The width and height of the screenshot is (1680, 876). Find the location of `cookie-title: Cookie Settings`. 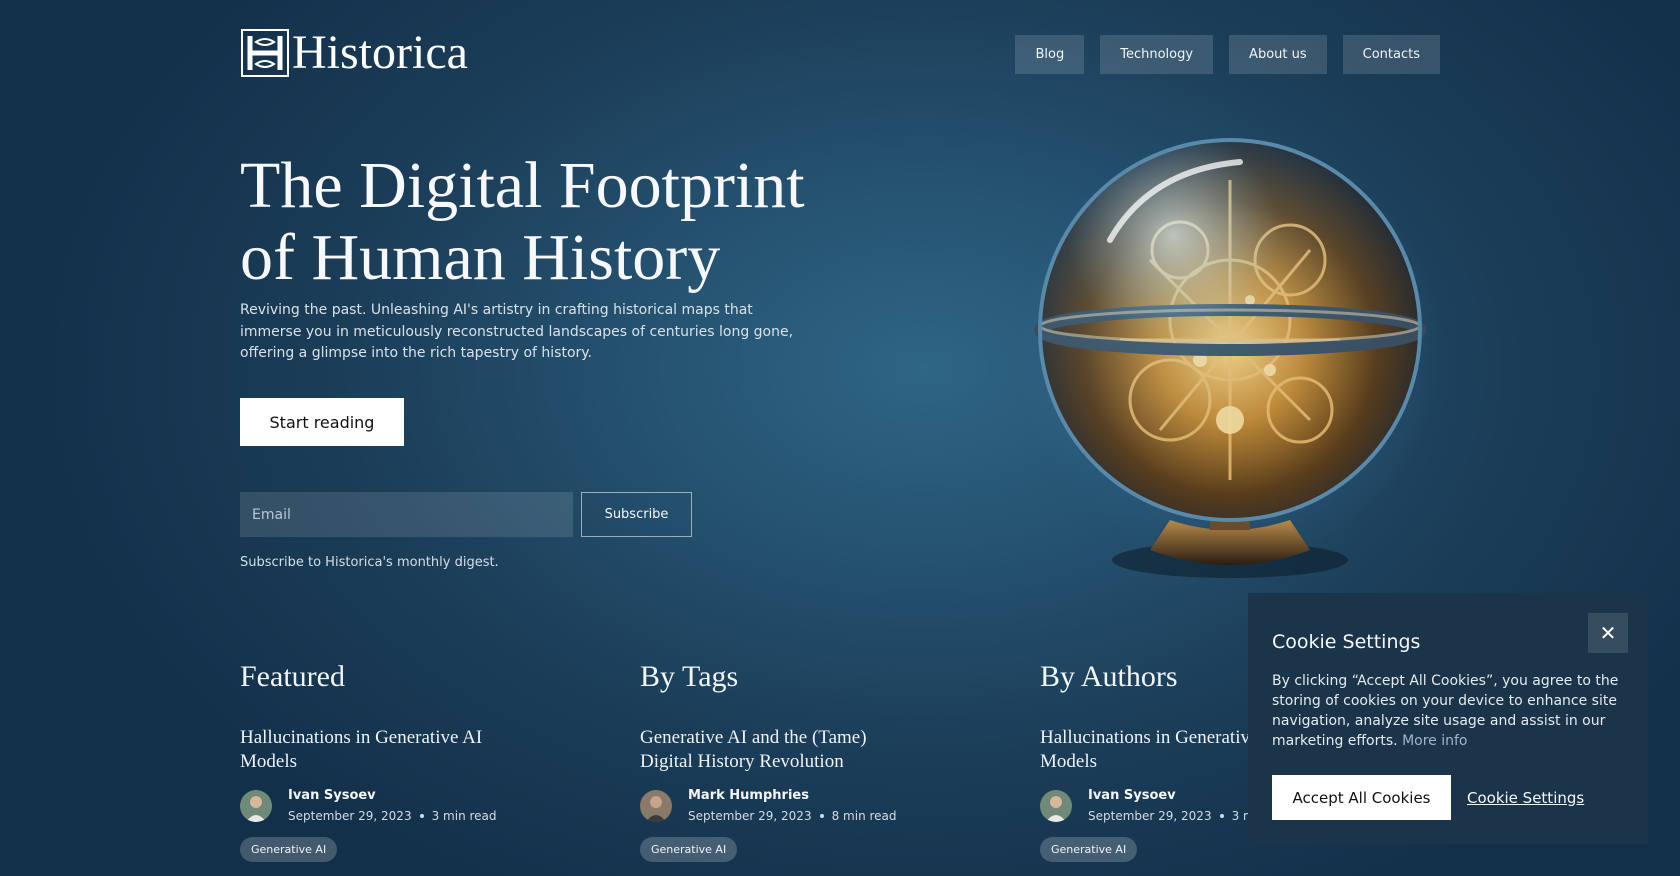

cookie-title: Cookie Settings is located at coordinates (1346, 642).